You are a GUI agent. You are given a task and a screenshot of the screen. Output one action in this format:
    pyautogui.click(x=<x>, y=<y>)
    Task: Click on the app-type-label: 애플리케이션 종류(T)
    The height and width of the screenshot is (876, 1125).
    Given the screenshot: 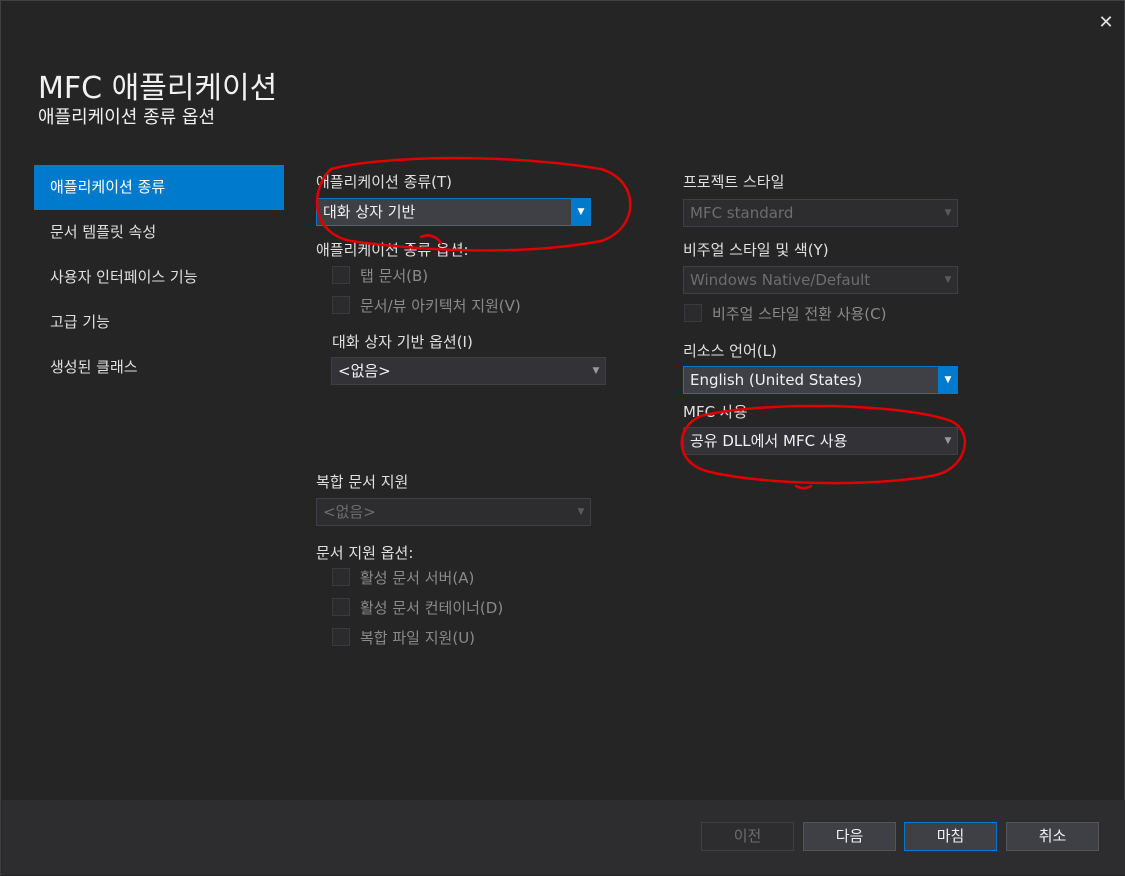 What is the action you would take?
    pyautogui.click(x=384, y=182)
    